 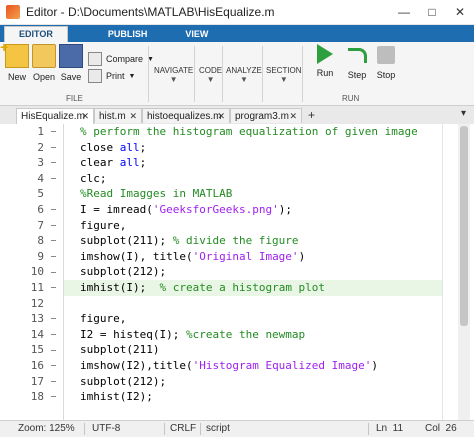 I want to click on code-line: subplot(211); % divide the figure, so click(x=189, y=241).